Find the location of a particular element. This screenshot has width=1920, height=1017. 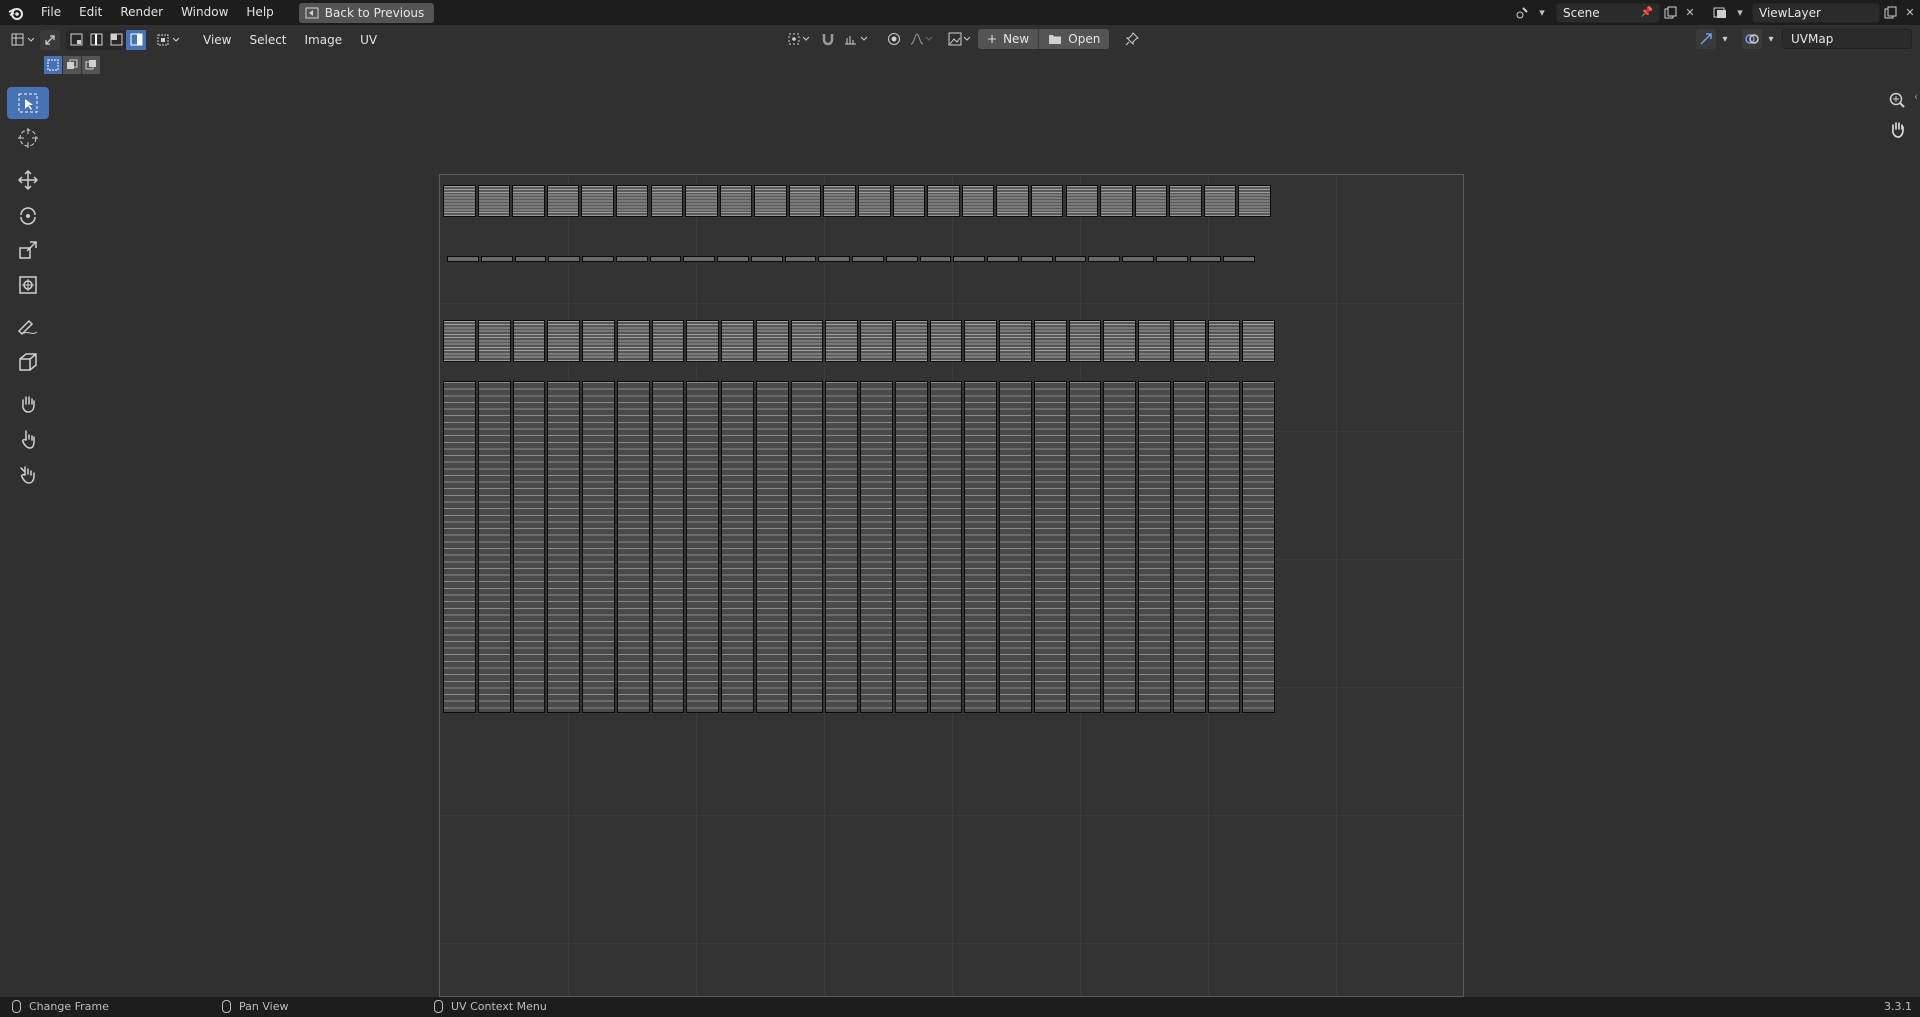

editor-type-selector is located at coordinates (24, 40).